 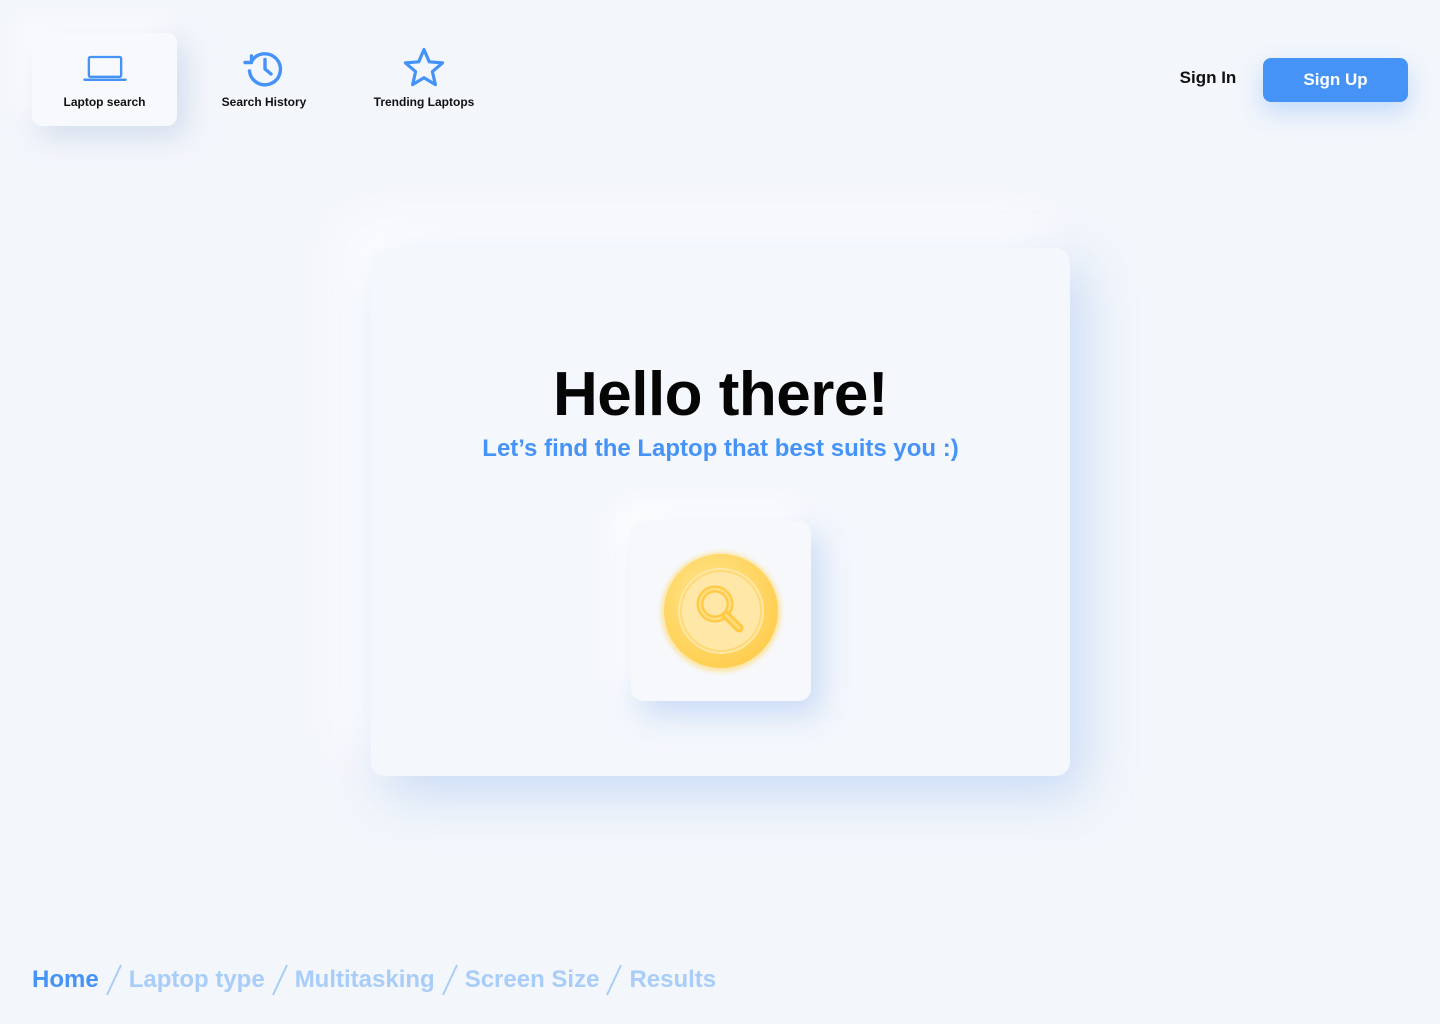 What do you see at coordinates (264, 102) in the screenshot?
I see `nav-item-label: Search History` at bounding box center [264, 102].